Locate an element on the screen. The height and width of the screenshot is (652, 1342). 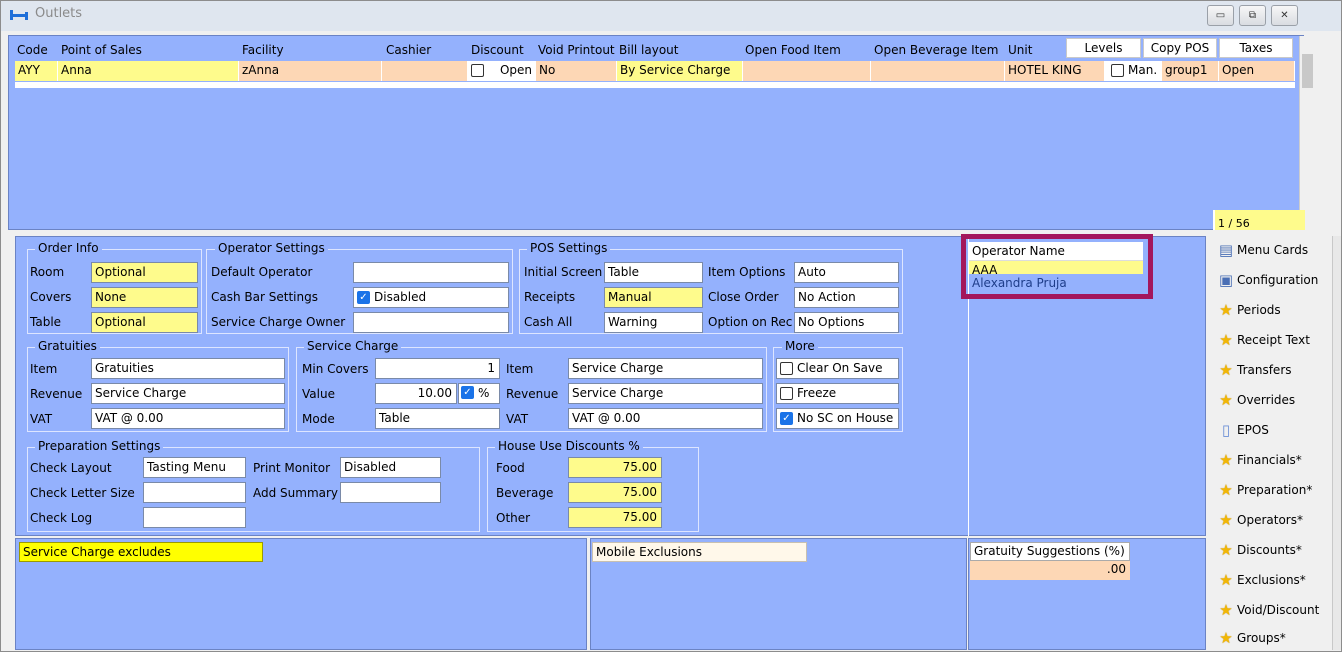
no-sc-on-house-option: ✓ No SC on House is located at coordinates (837, 418).